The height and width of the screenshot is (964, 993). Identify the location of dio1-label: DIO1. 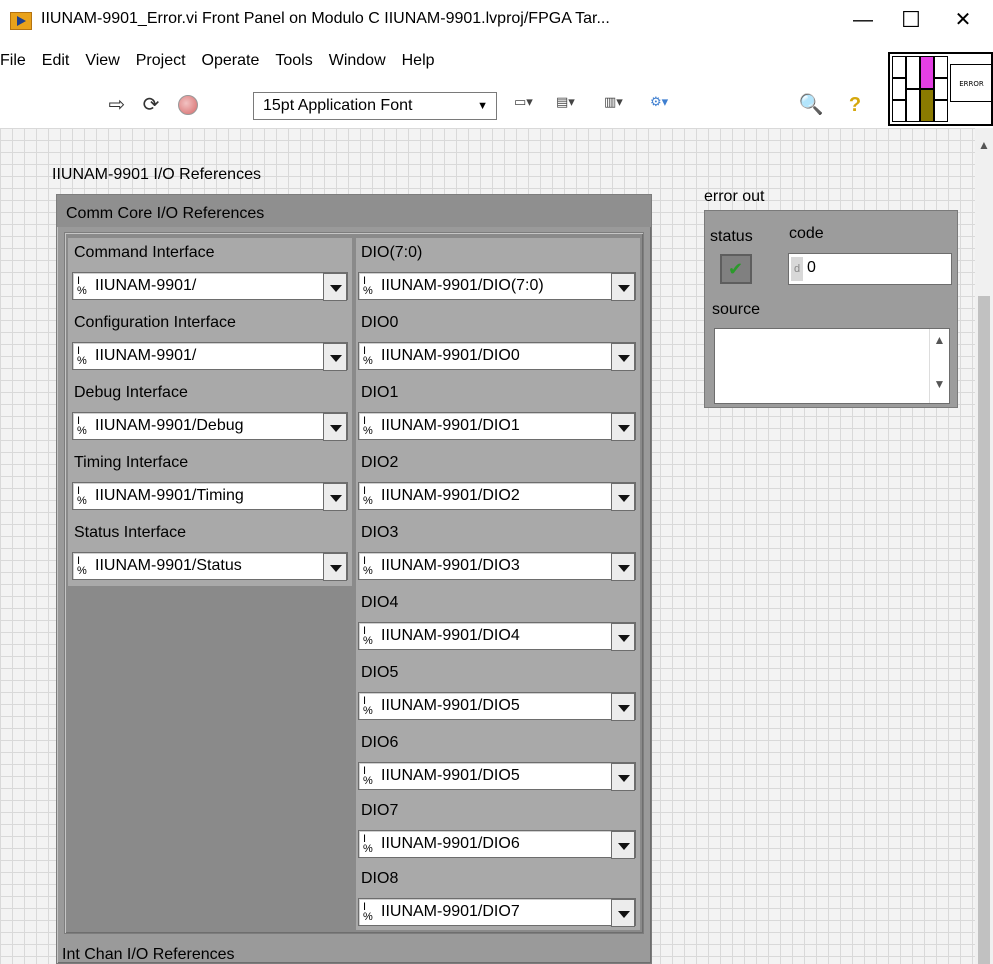
(380, 392).